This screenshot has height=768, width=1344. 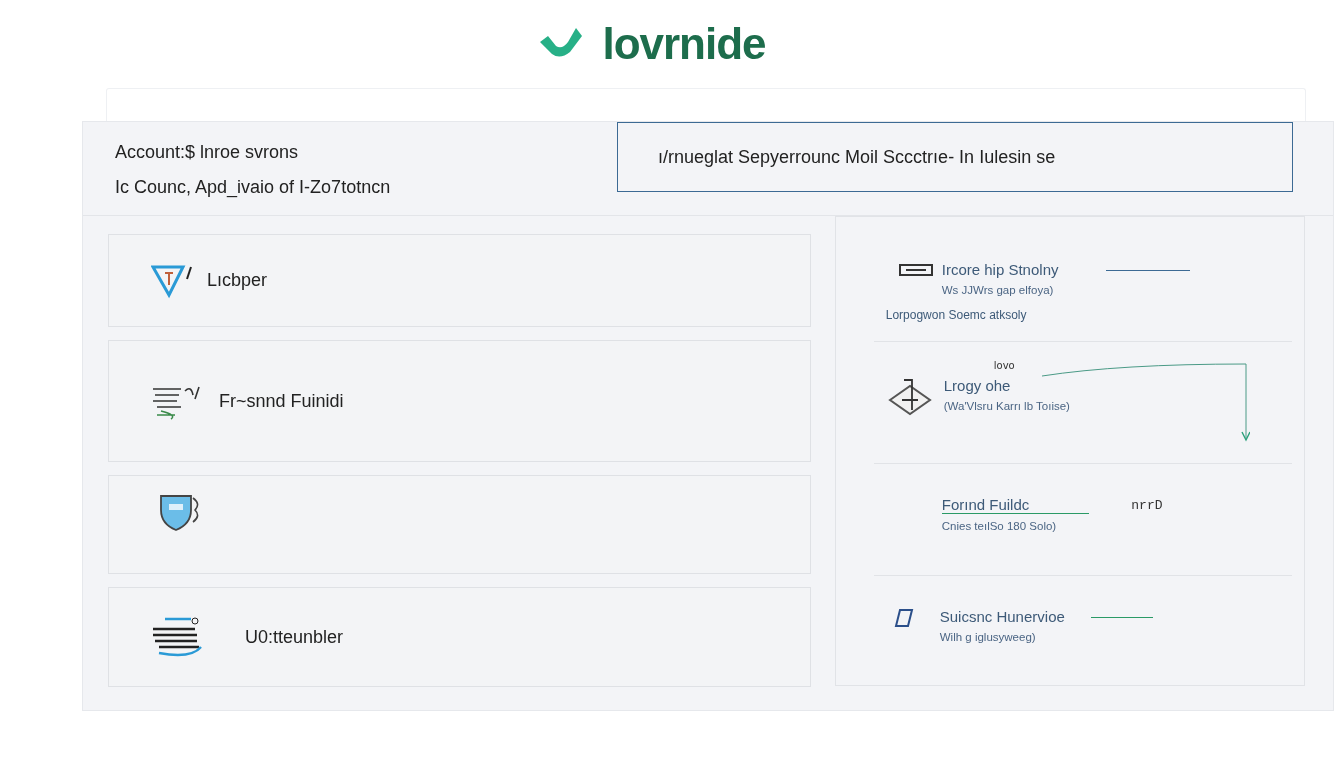 What do you see at coordinates (977, 385) in the screenshot?
I see `section-title: Lrogy ohe` at bounding box center [977, 385].